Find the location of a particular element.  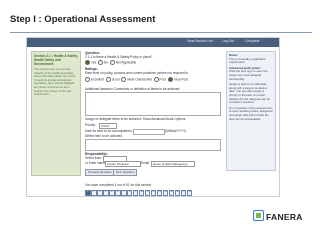

radio-no is located at coordinates (100, 62).